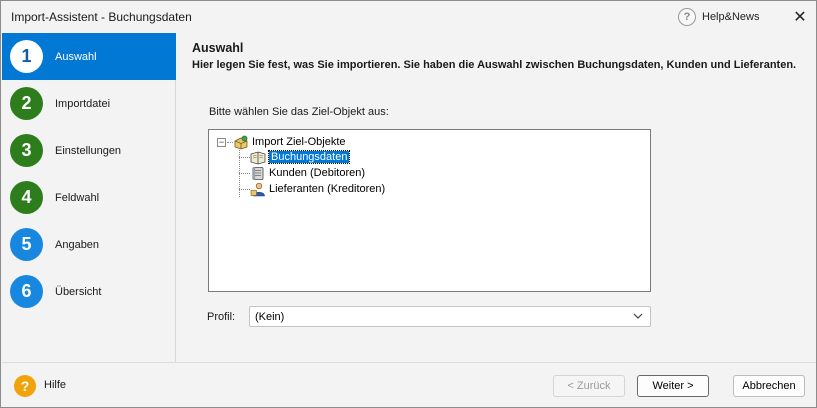 The image size is (817, 408). I want to click on tree-item-buchungsdaten: Buchungsdaten, so click(300, 157).